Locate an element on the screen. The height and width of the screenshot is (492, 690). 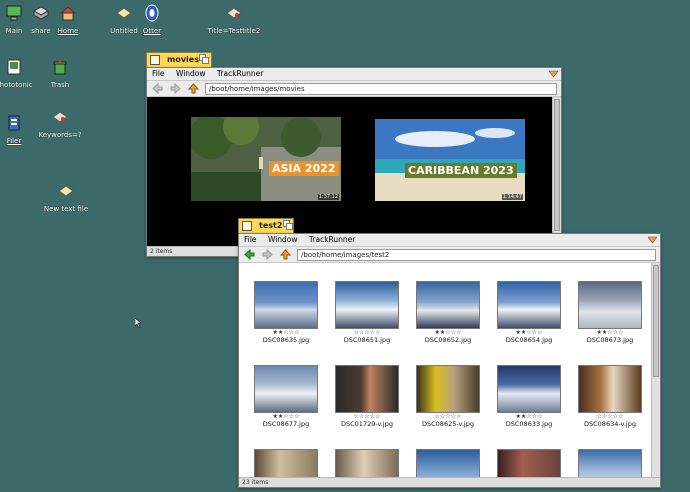
file-item: ★★☆☆☆ DSC08633.jpg is located at coordinates (529, 396).